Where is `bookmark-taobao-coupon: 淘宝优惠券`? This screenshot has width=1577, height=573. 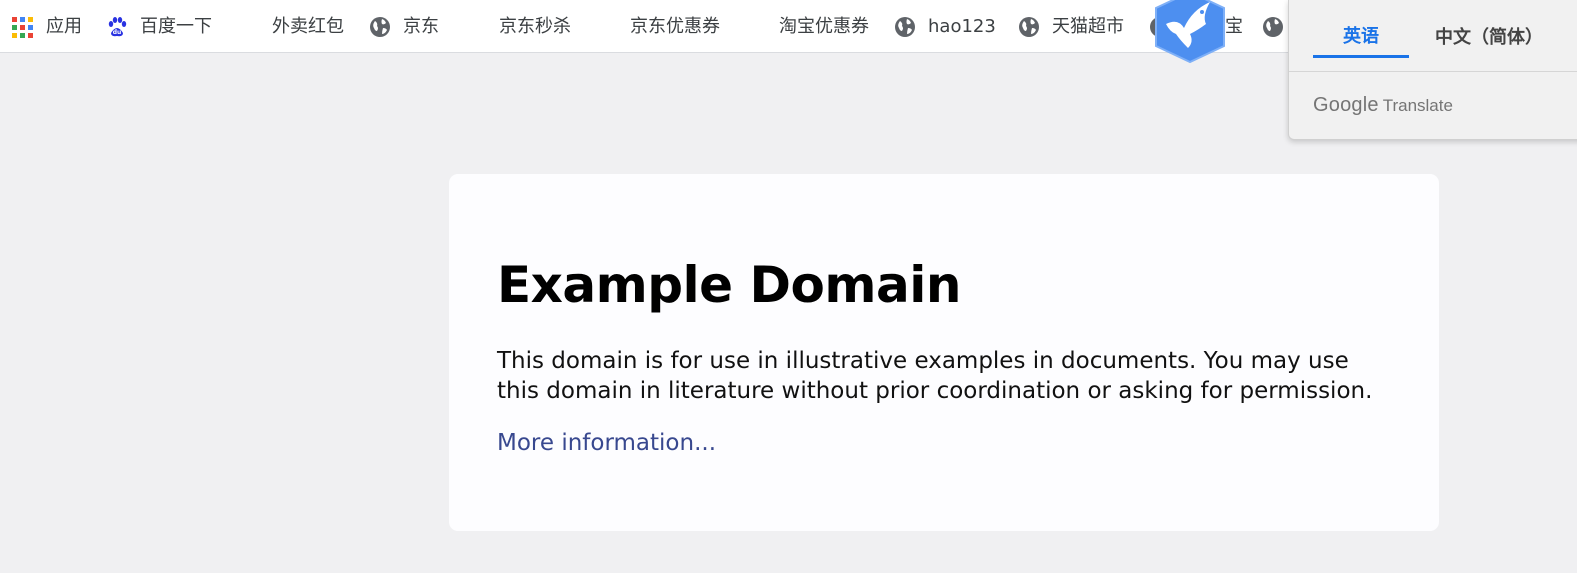
bookmark-taobao-coupon: 淘宝优惠券 is located at coordinates (824, 27).